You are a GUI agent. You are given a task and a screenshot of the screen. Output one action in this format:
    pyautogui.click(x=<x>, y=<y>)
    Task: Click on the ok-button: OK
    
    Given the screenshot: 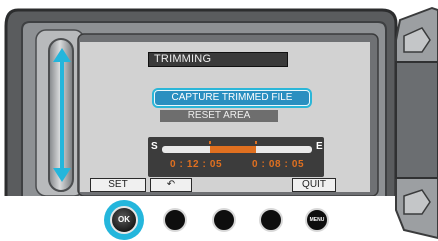 What is the action you would take?
    pyautogui.click(x=124, y=220)
    